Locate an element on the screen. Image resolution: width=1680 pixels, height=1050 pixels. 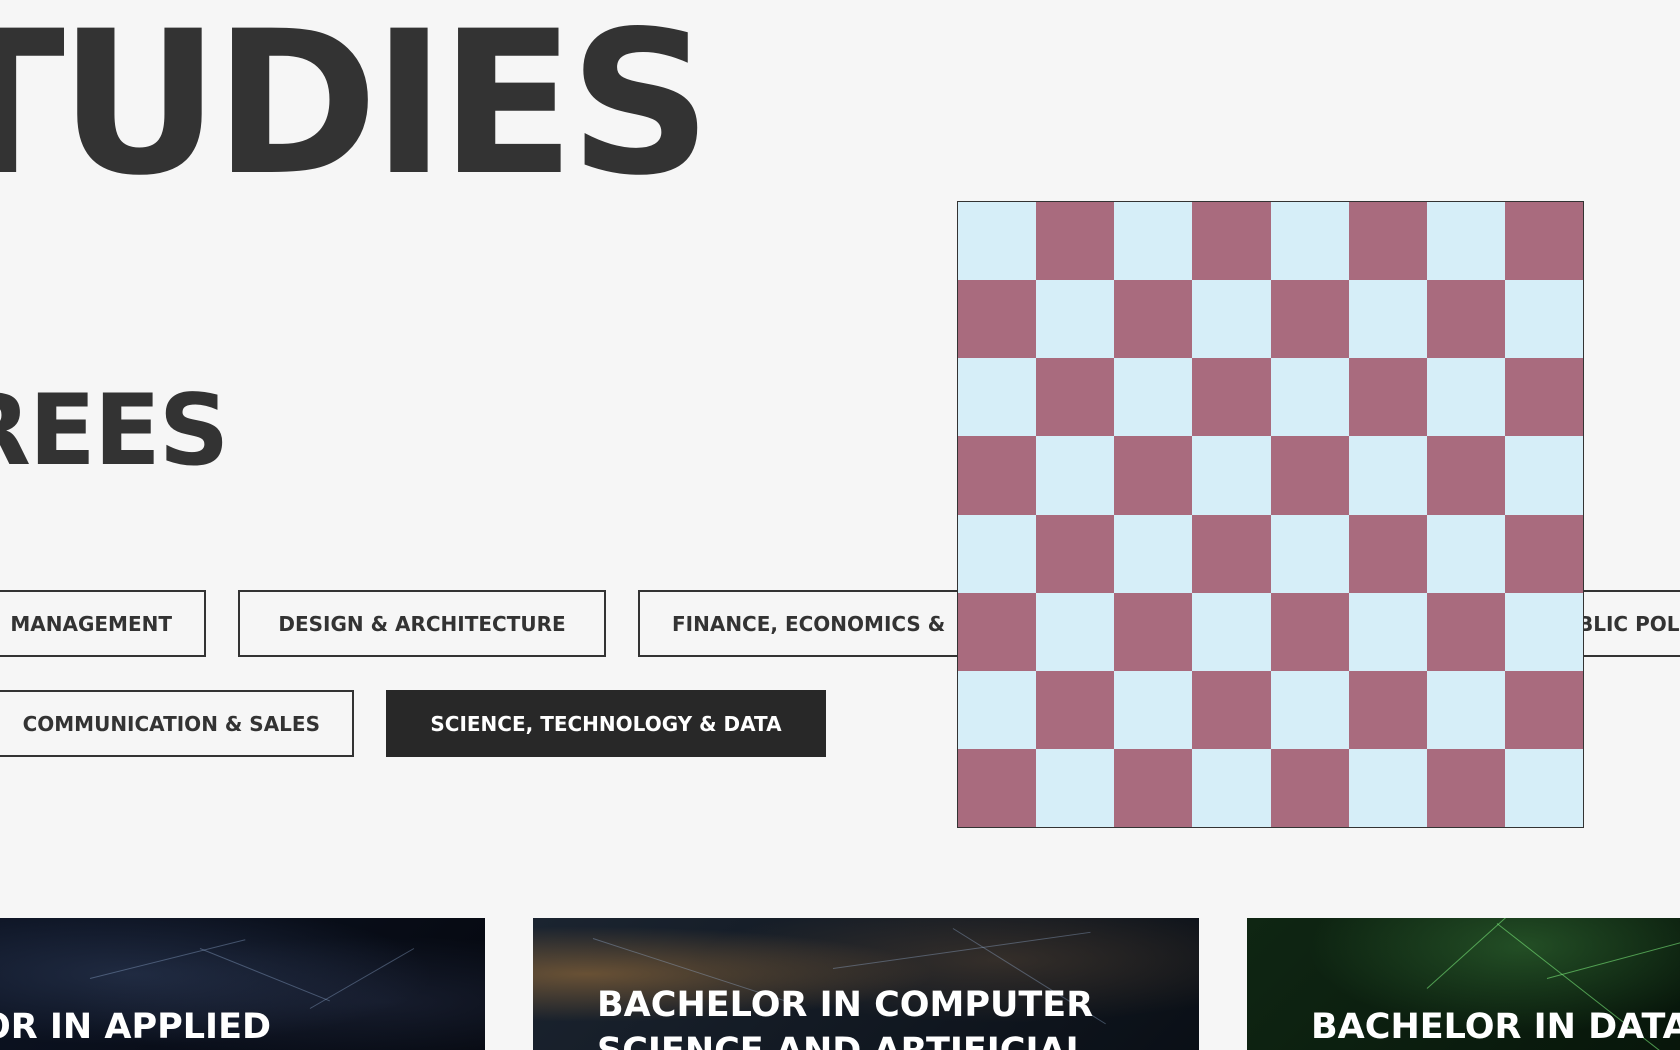
filter-science-technology-data-button: SCIENCE, TECHNOLOGY & DATA is located at coordinates (606, 723).